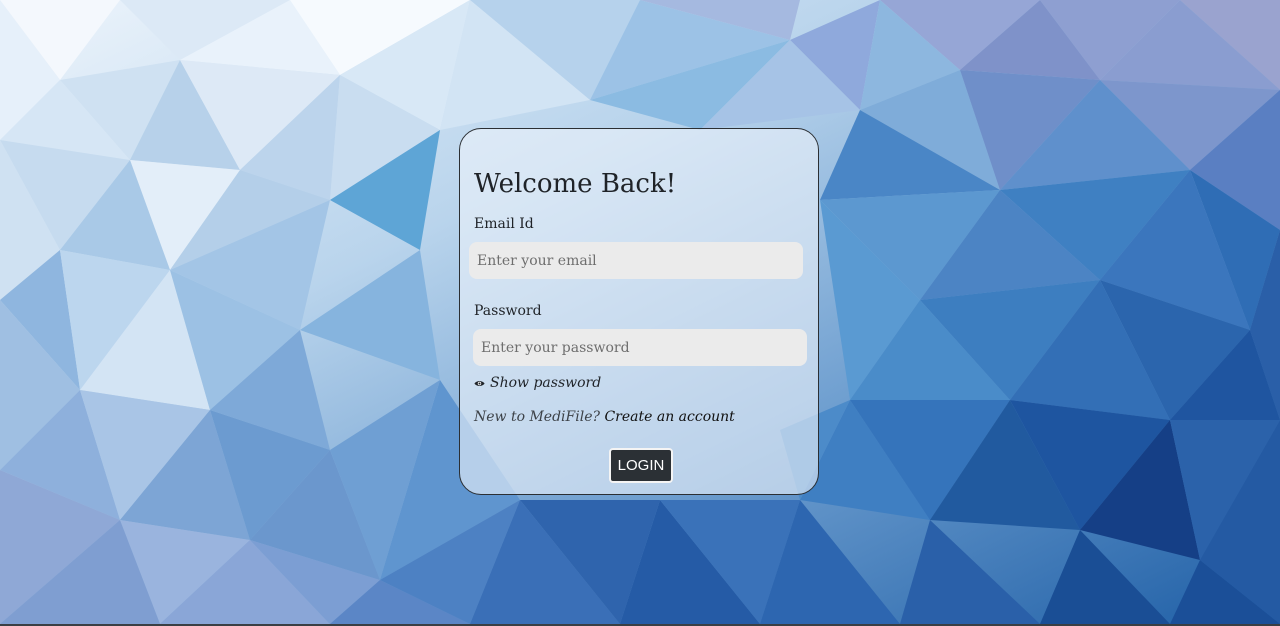  I want to click on email-label: Email Id, so click(504, 224).